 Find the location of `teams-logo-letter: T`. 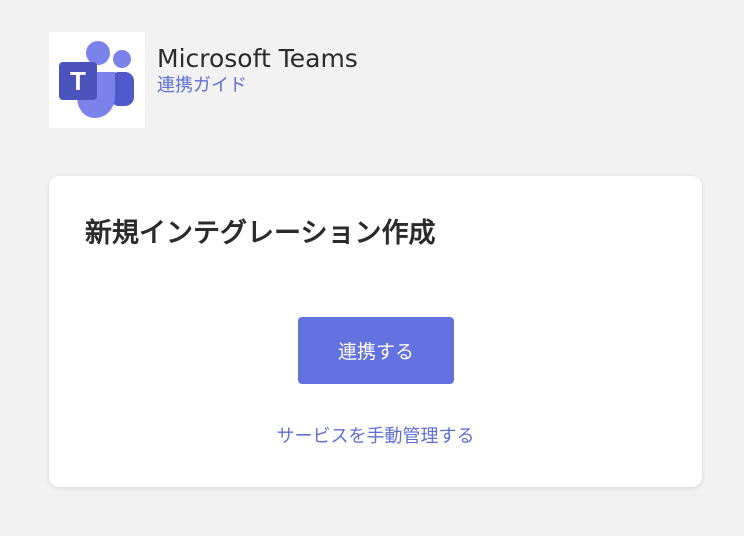

teams-logo-letter: T is located at coordinates (78, 81).